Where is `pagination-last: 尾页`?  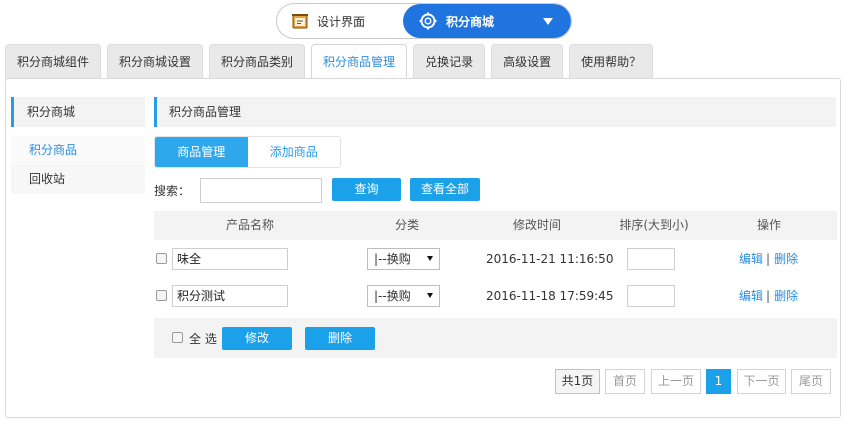
pagination-last: 尾页 is located at coordinates (811, 381).